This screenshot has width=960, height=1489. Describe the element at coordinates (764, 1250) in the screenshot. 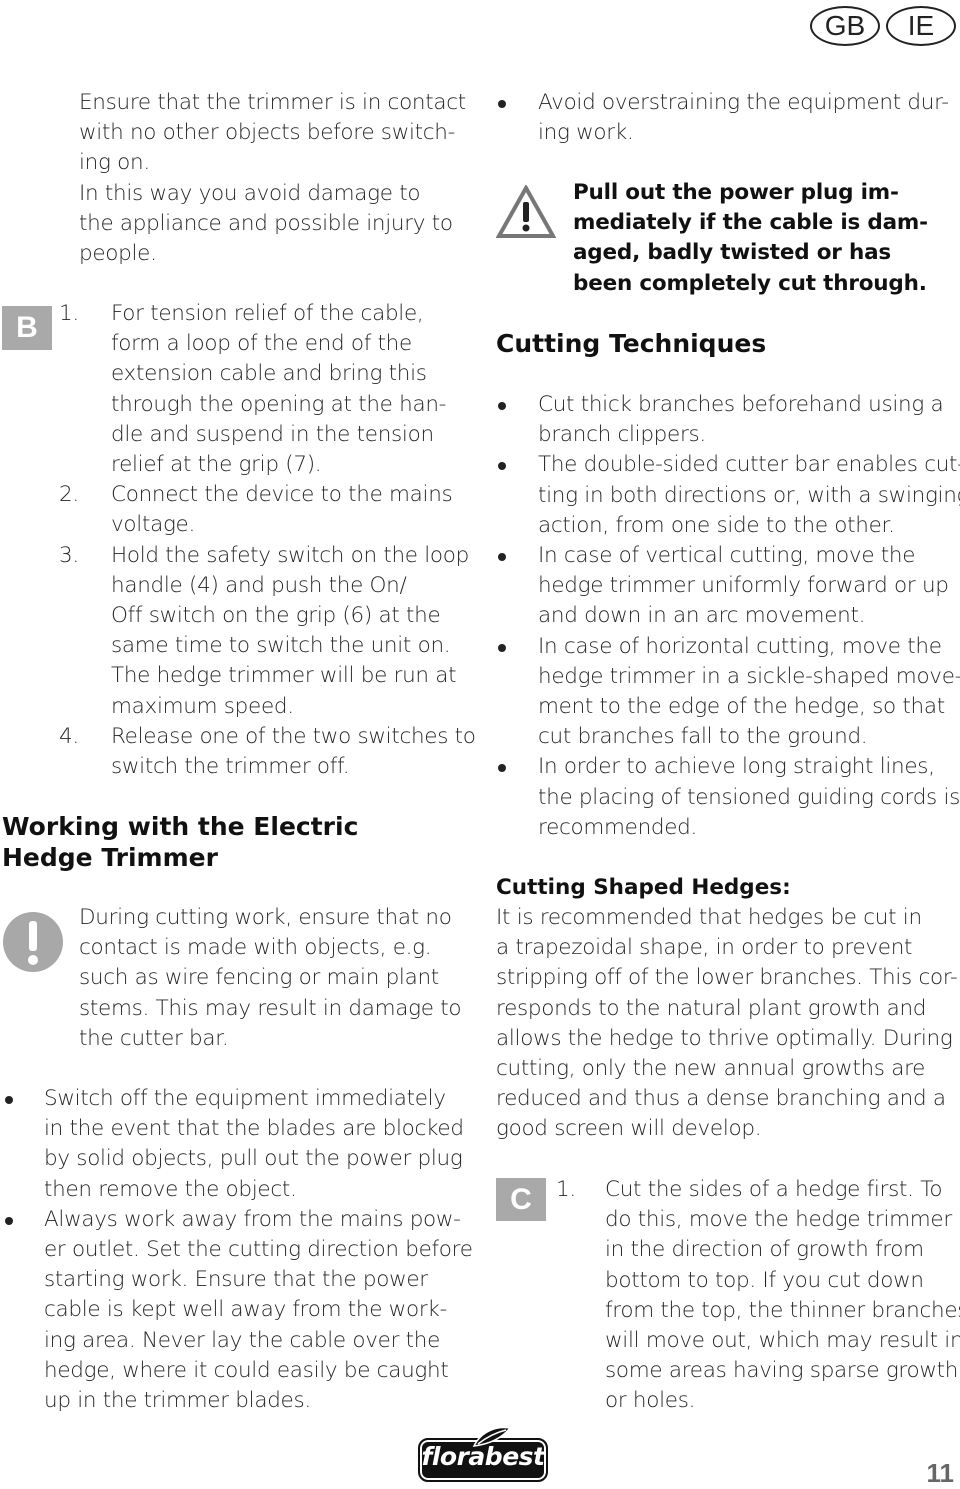

I see `text-line: in the direction of growth from` at that location.